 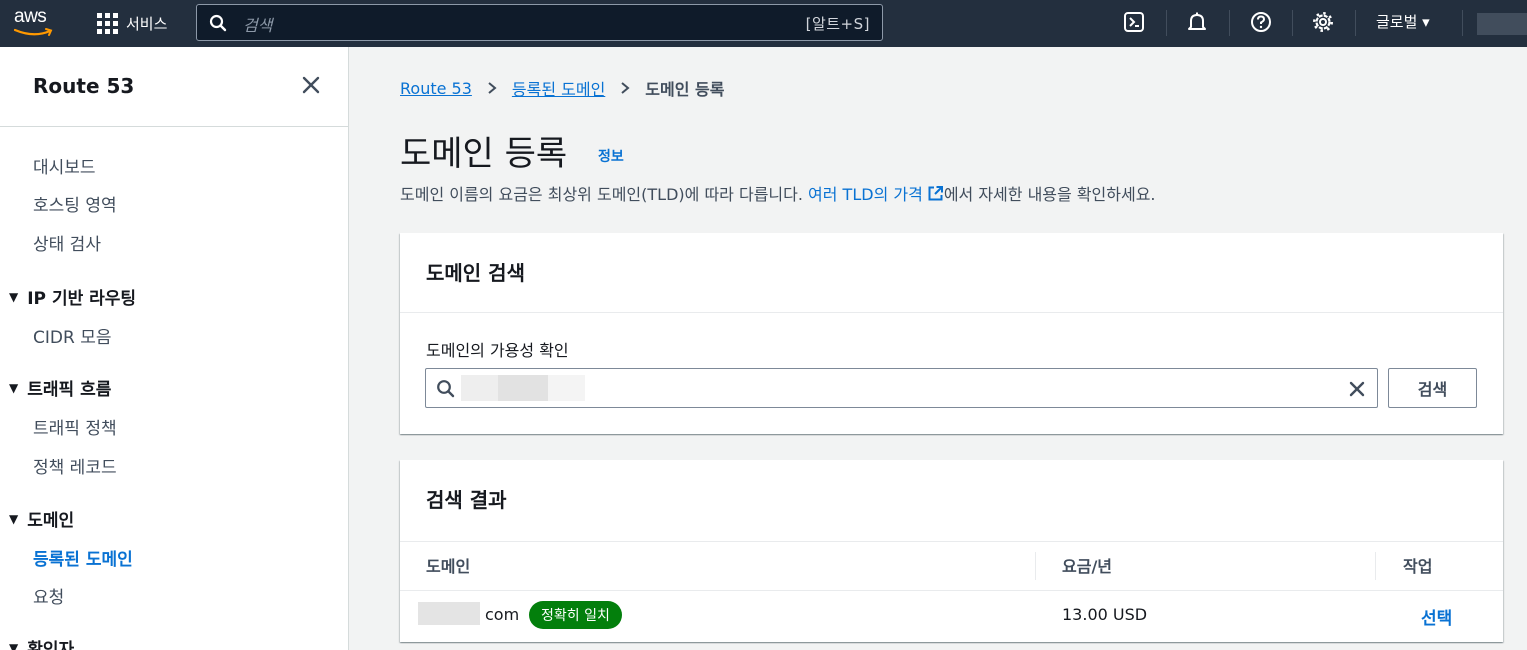 I want to click on column-header-action: 작업, so click(x=1418, y=566).